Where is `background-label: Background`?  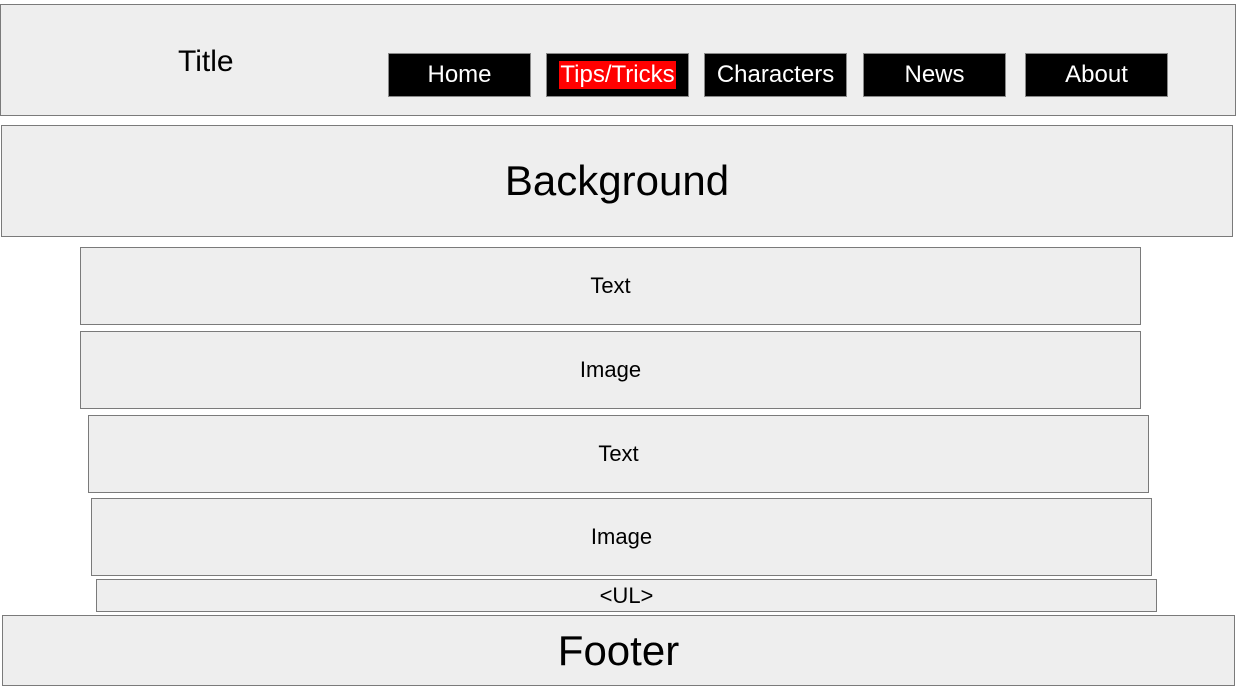 background-label: Background is located at coordinates (617, 180).